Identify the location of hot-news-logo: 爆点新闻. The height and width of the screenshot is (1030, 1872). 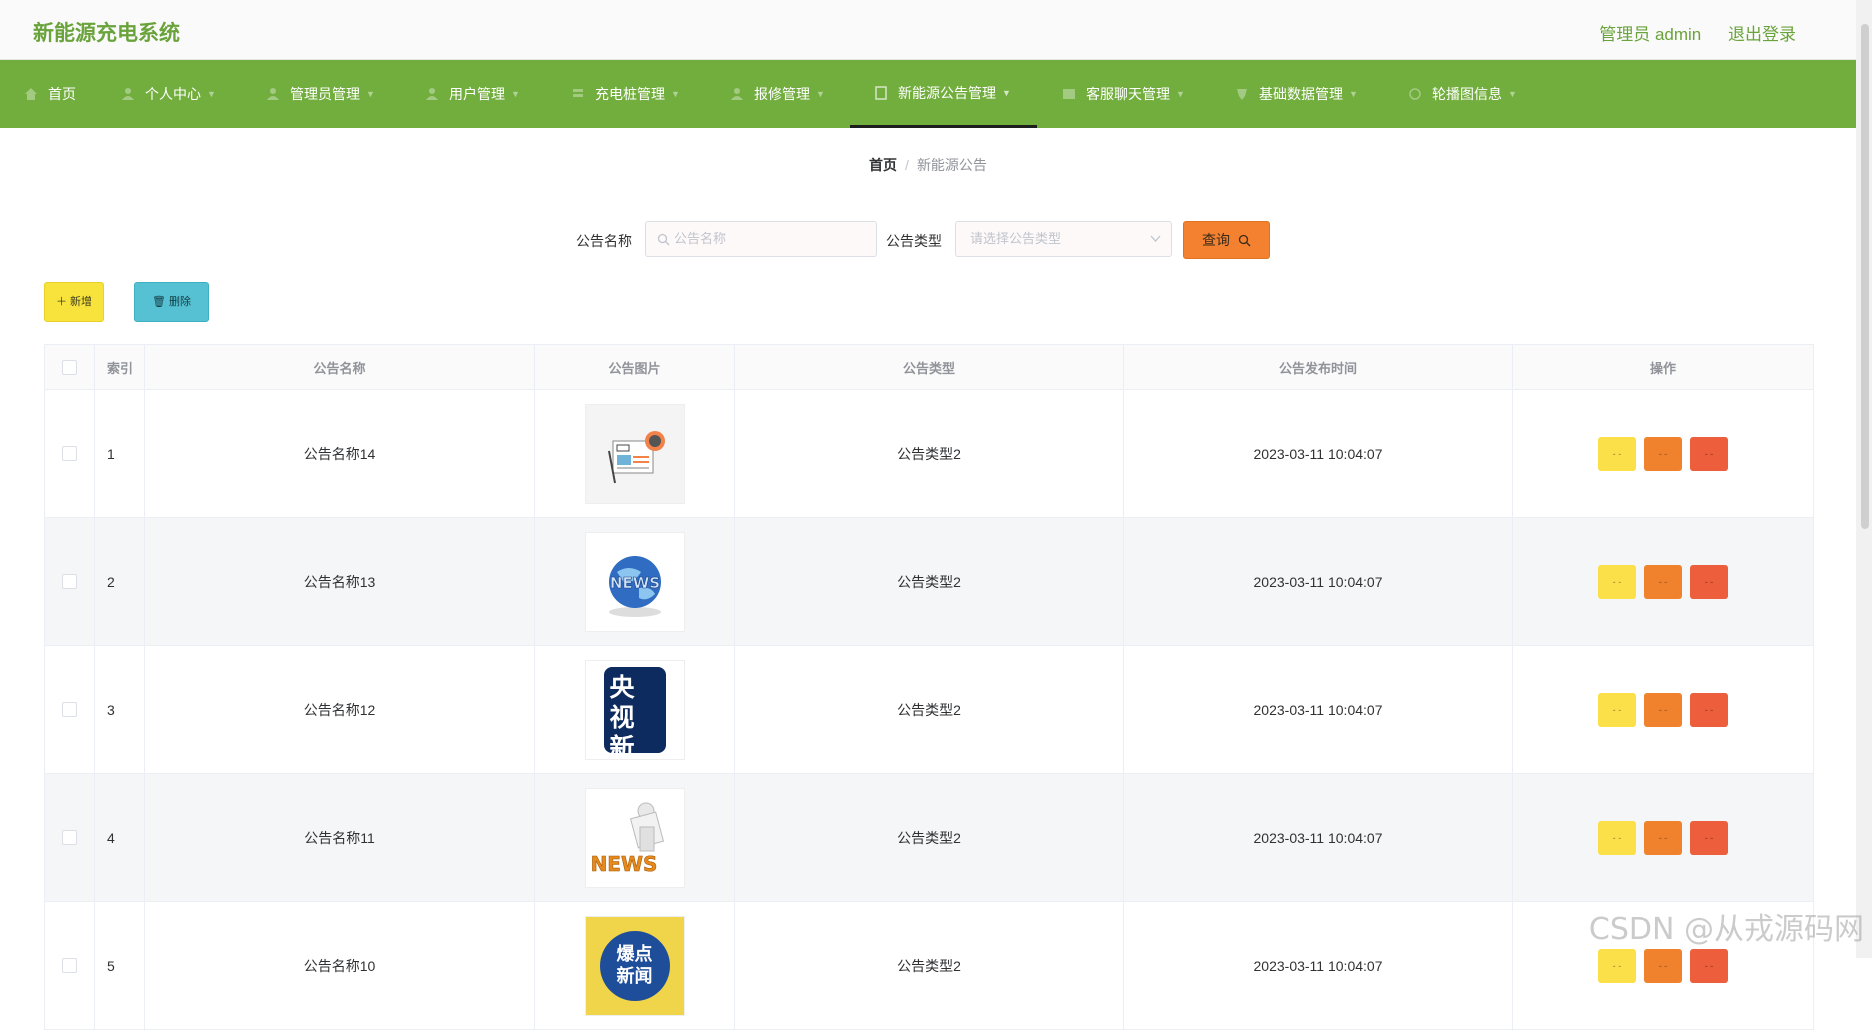
(635, 966).